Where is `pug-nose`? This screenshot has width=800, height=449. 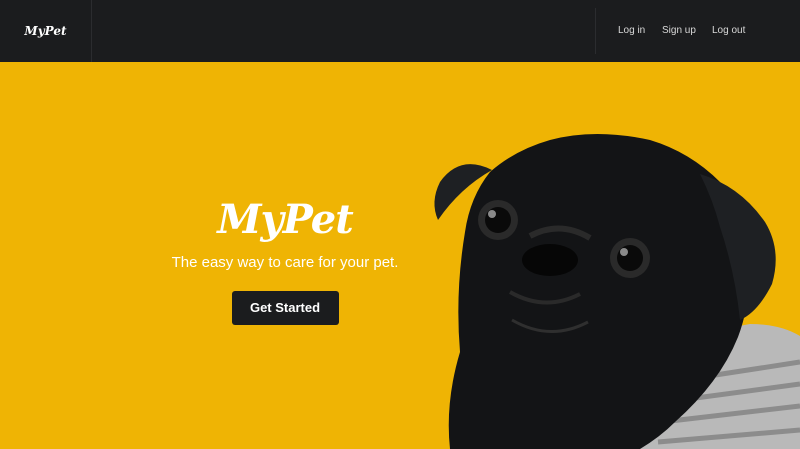
pug-nose is located at coordinates (550, 260).